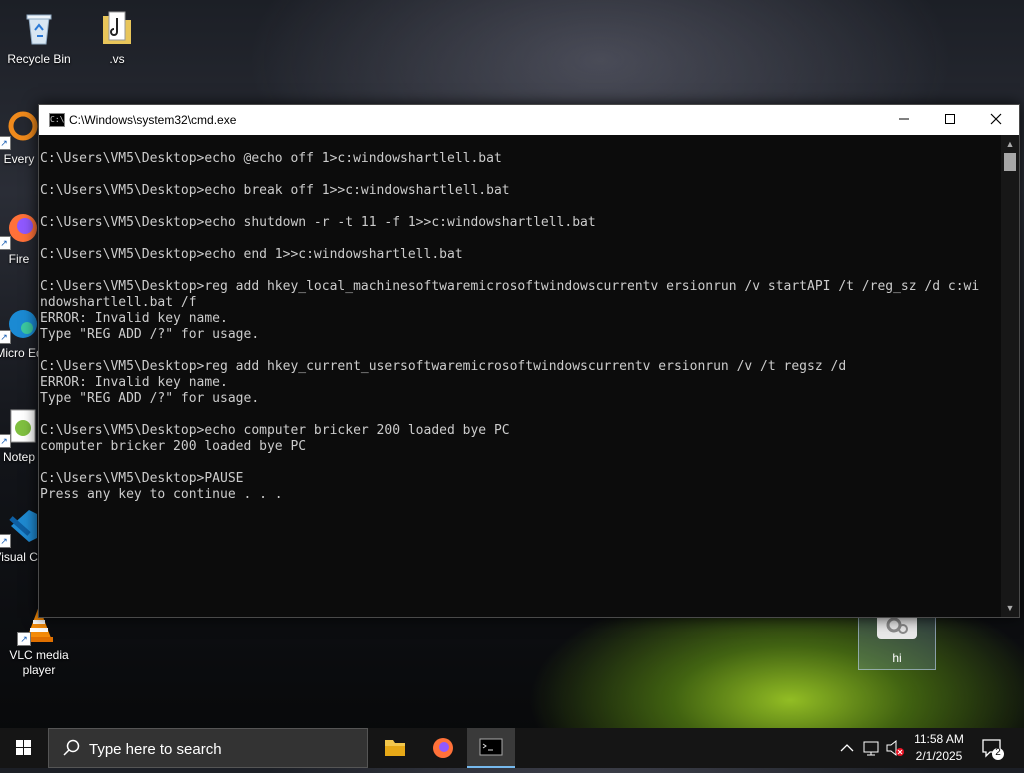  What do you see at coordinates (57, 120) in the screenshot?
I see `cmd-window-icon: C:\` at bounding box center [57, 120].